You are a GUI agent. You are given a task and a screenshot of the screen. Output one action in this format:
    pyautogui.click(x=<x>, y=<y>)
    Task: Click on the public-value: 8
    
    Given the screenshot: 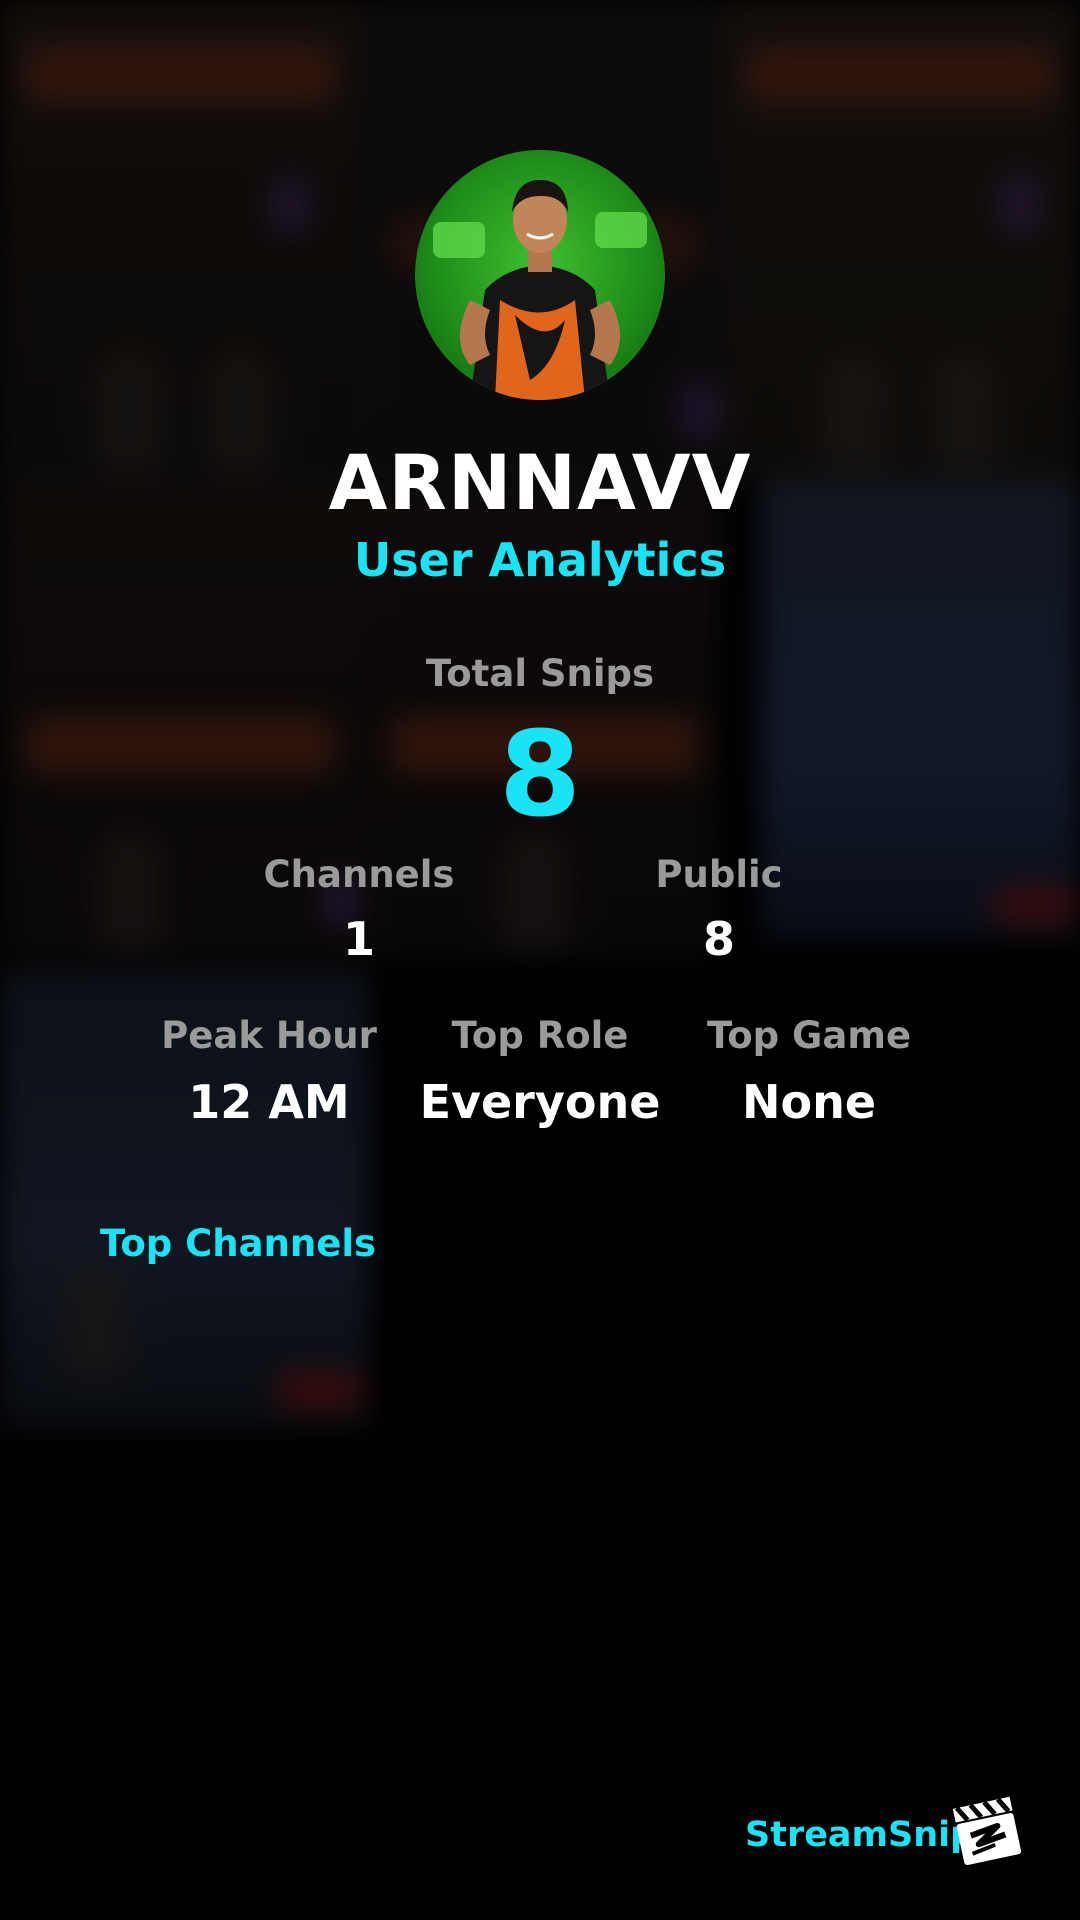 What is the action you would take?
    pyautogui.click(x=718, y=939)
    